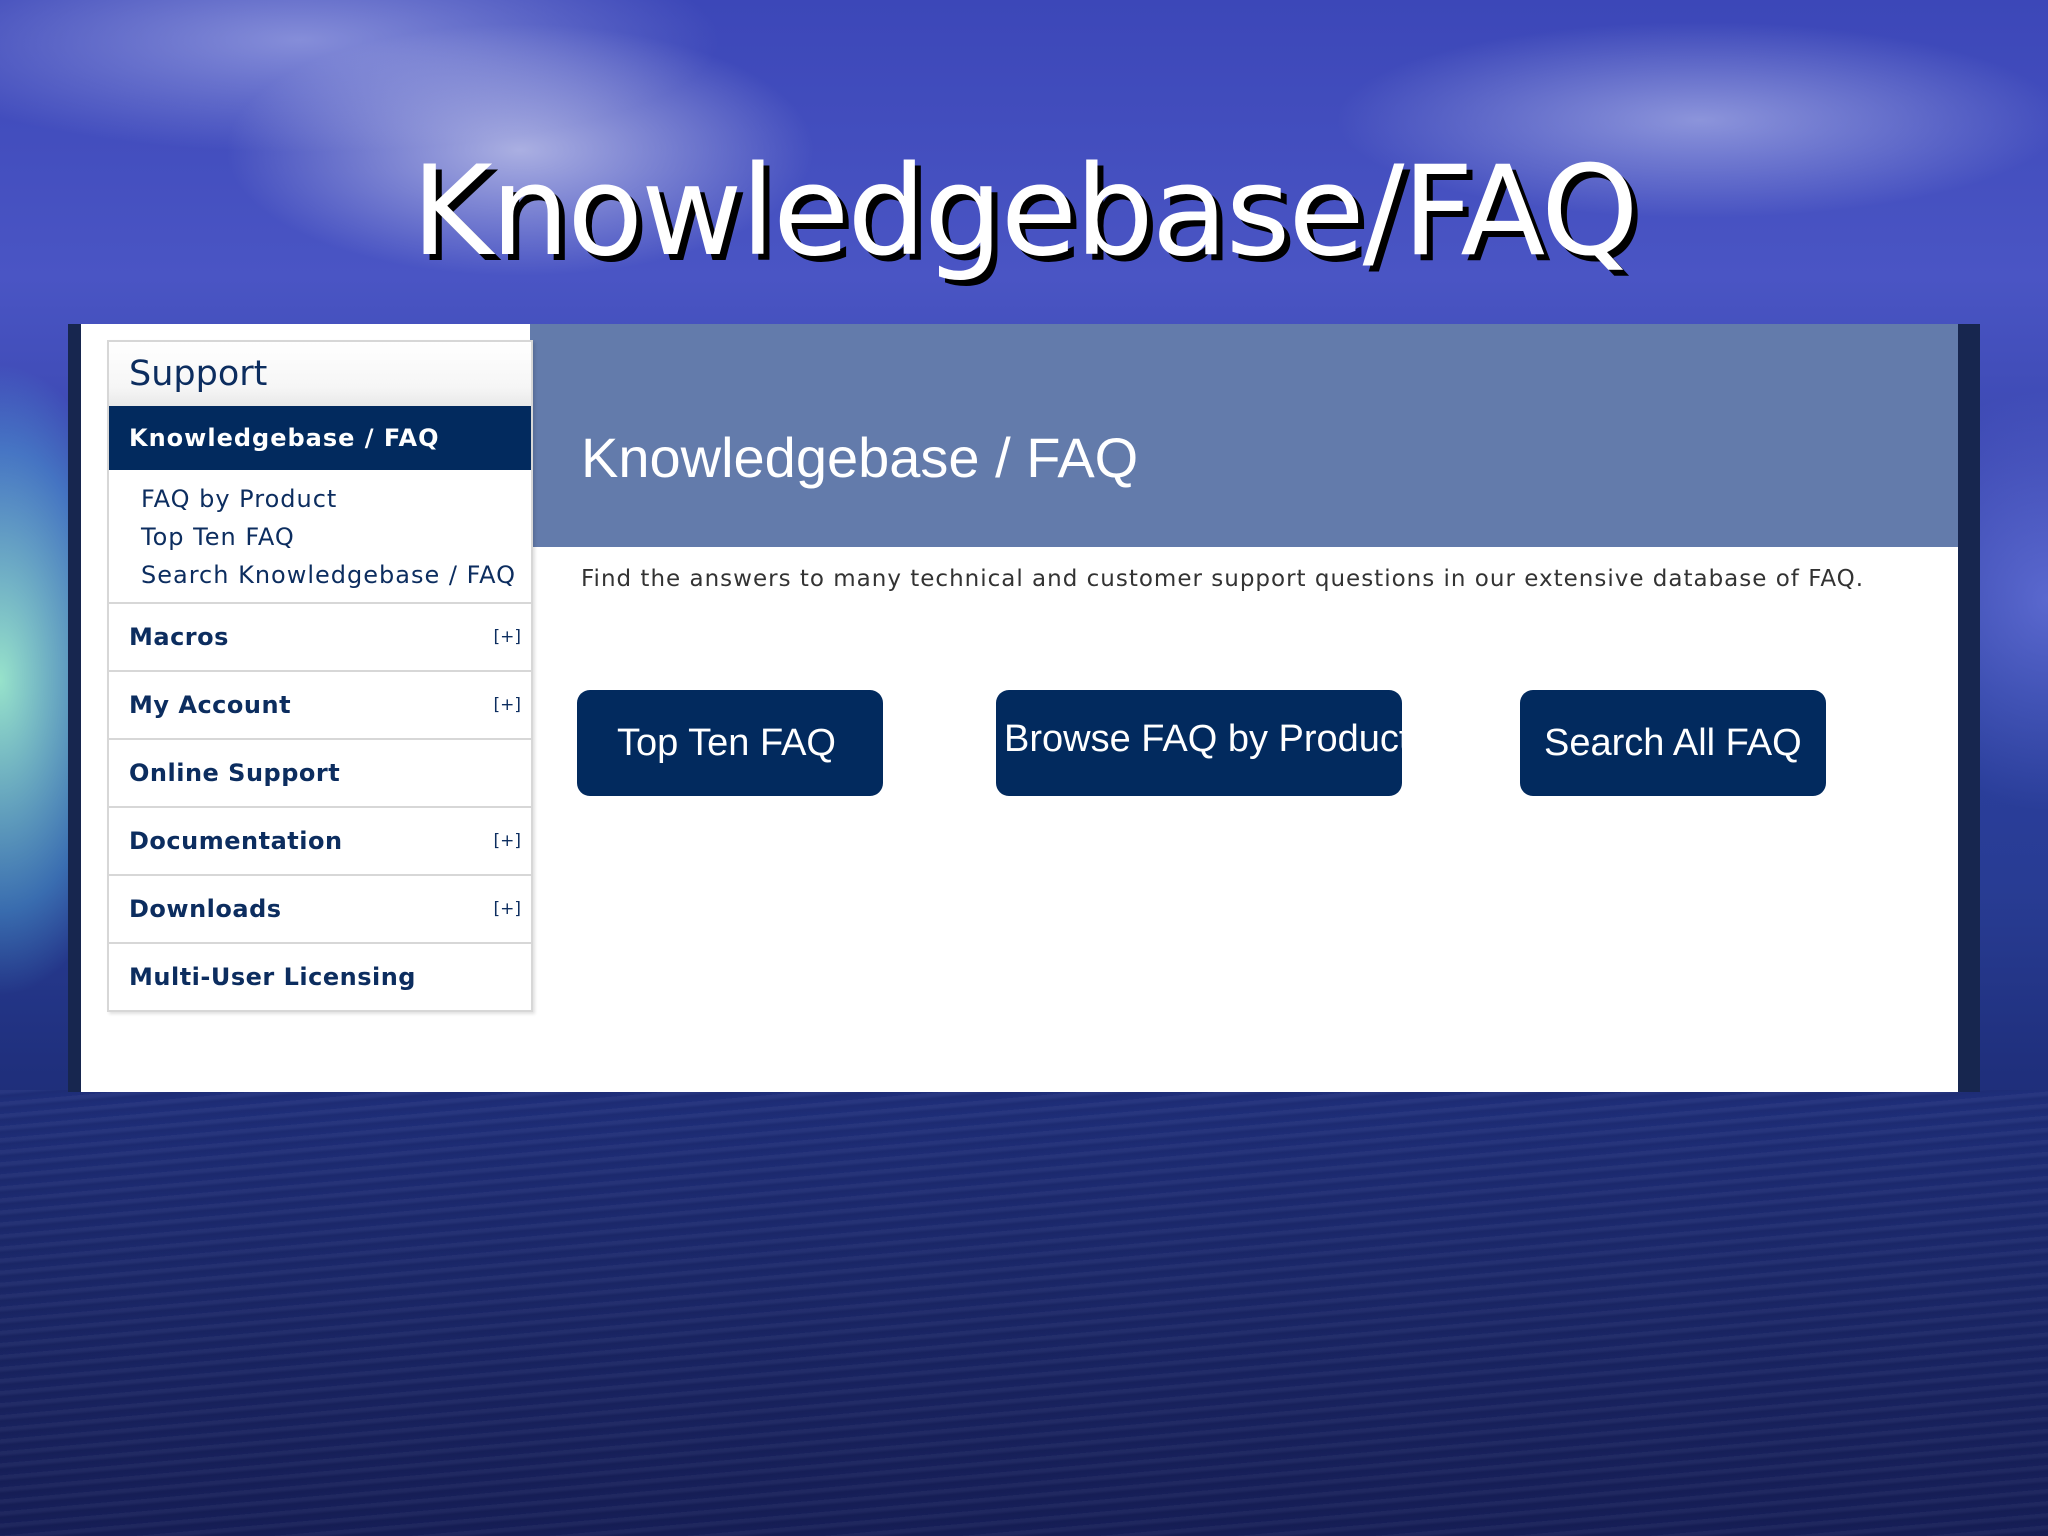  Describe the element at coordinates (320, 373) in the screenshot. I see `sidebar-heading: Support` at that location.